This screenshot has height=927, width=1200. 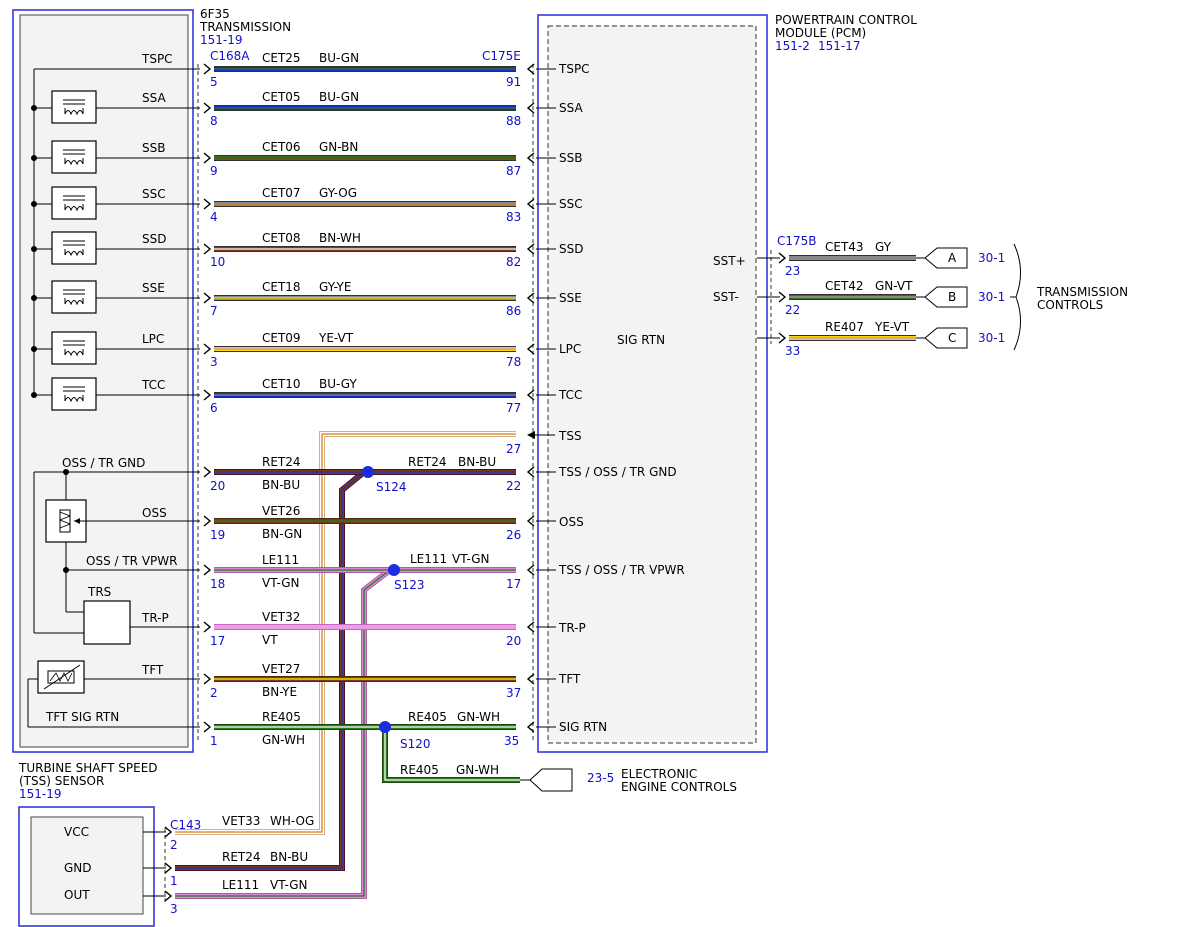 What do you see at coordinates (844, 327) in the screenshot?
I see `circuit-re407: RE407` at bounding box center [844, 327].